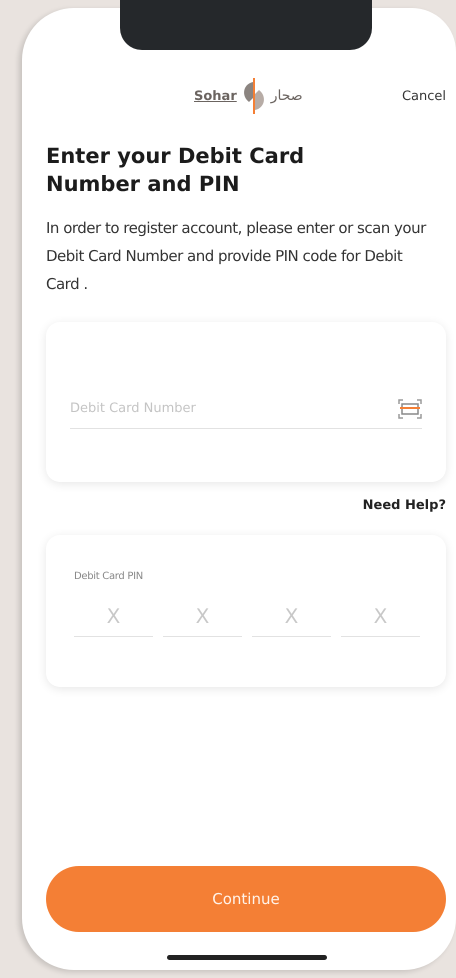  What do you see at coordinates (404, 505) in the screenshot?
I see `need-help-link: Need Help?` at bounding box center [404, 505].